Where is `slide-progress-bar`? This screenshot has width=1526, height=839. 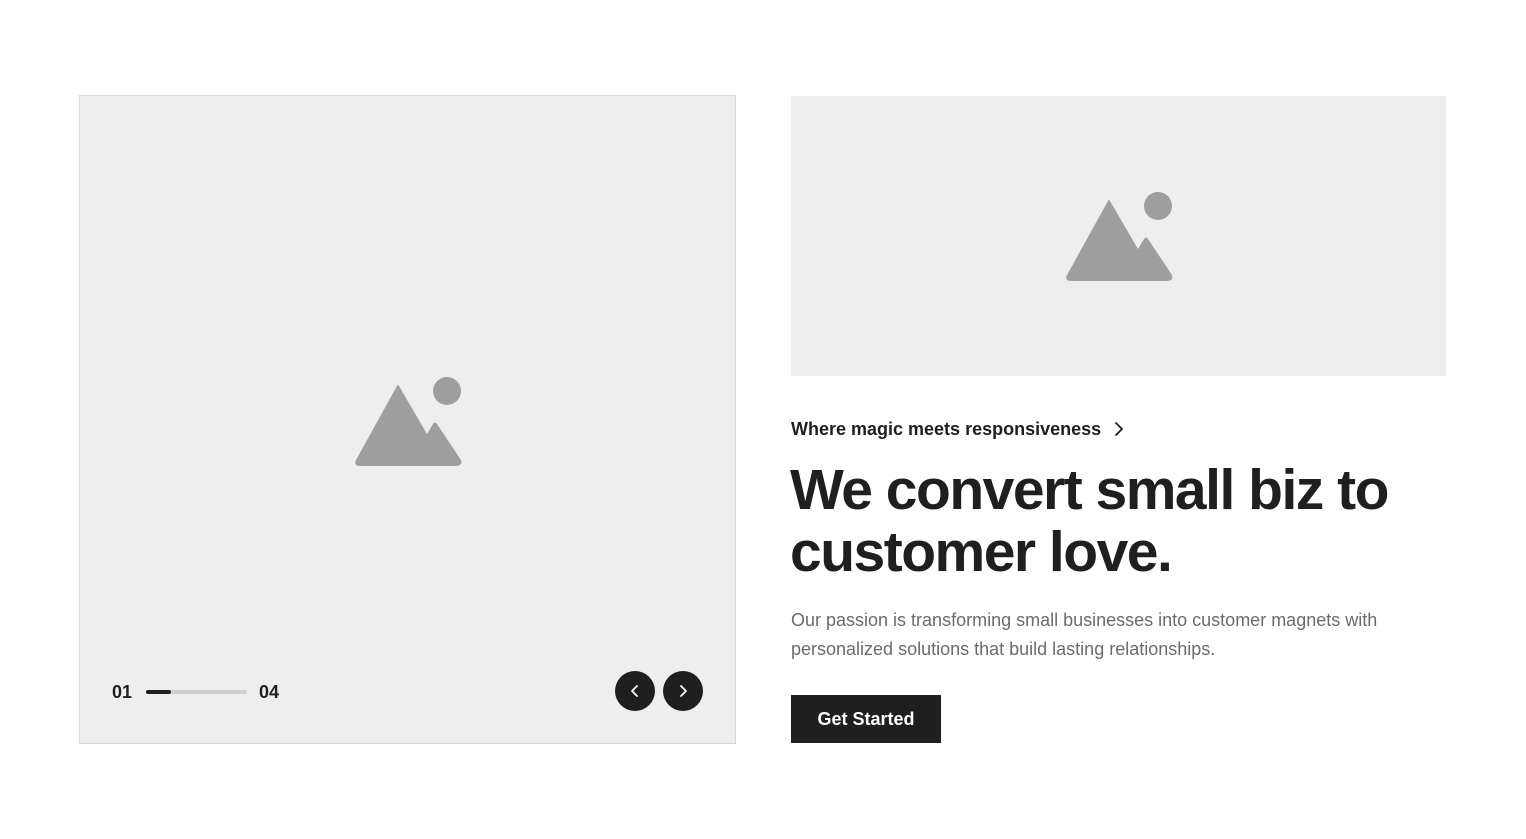
slide-progress-bar is located at coordinates (196, 692).